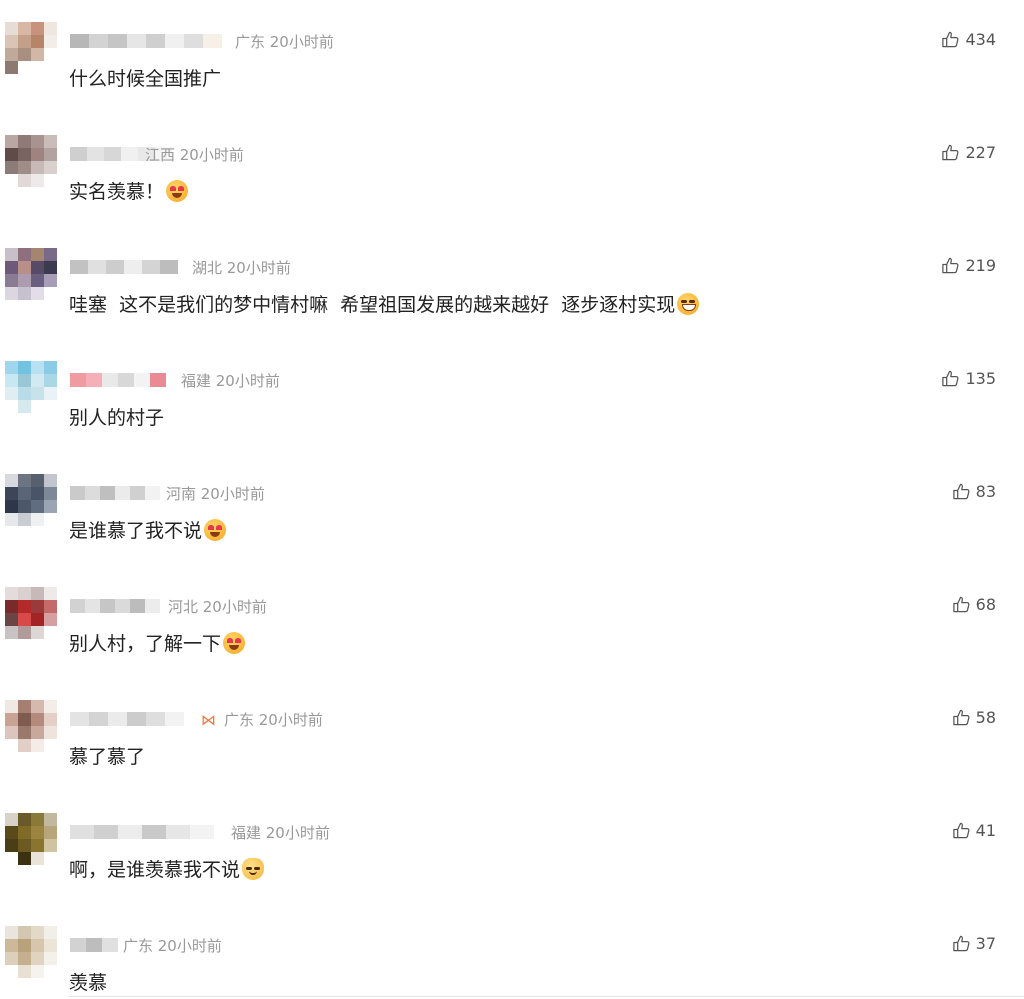 The height and width of the screenshot is (999, 1024). Describe the element at coordinates (974, 491) in the screenshot. I see `like-button: 83` at that location.